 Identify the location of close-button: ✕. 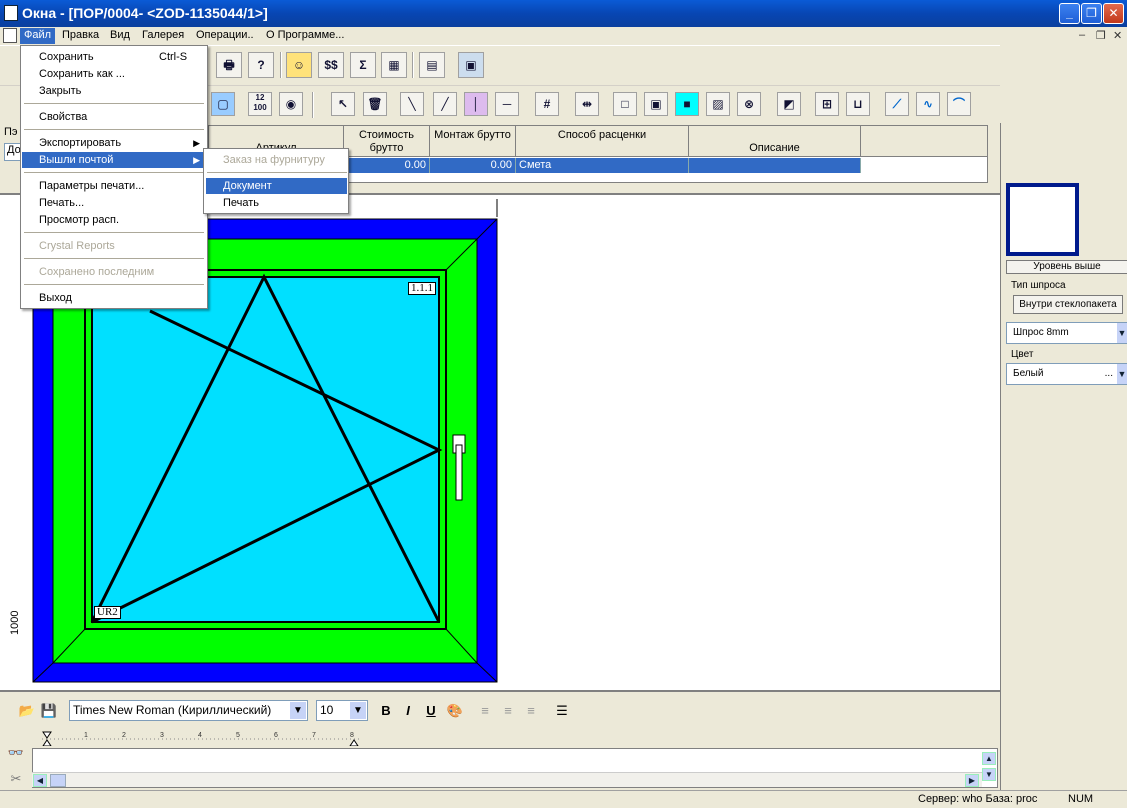
(1113, 13).